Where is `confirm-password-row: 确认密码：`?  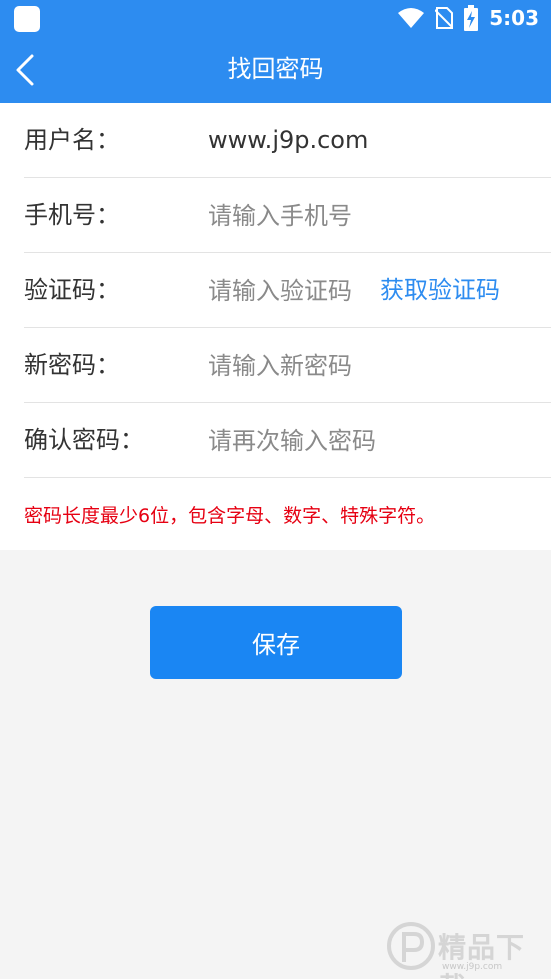 confirm-password-row: 确认密码： is located at coordinates (275, 440).